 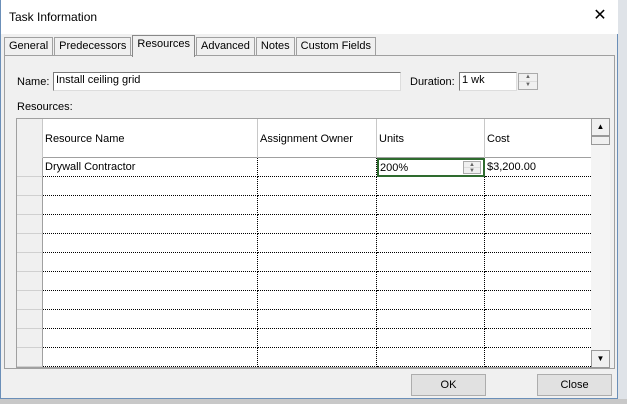 What do you see at coordinates (574, 385) in the screenshot?
I see `close-button: Close` at bounding box center [574, 385].